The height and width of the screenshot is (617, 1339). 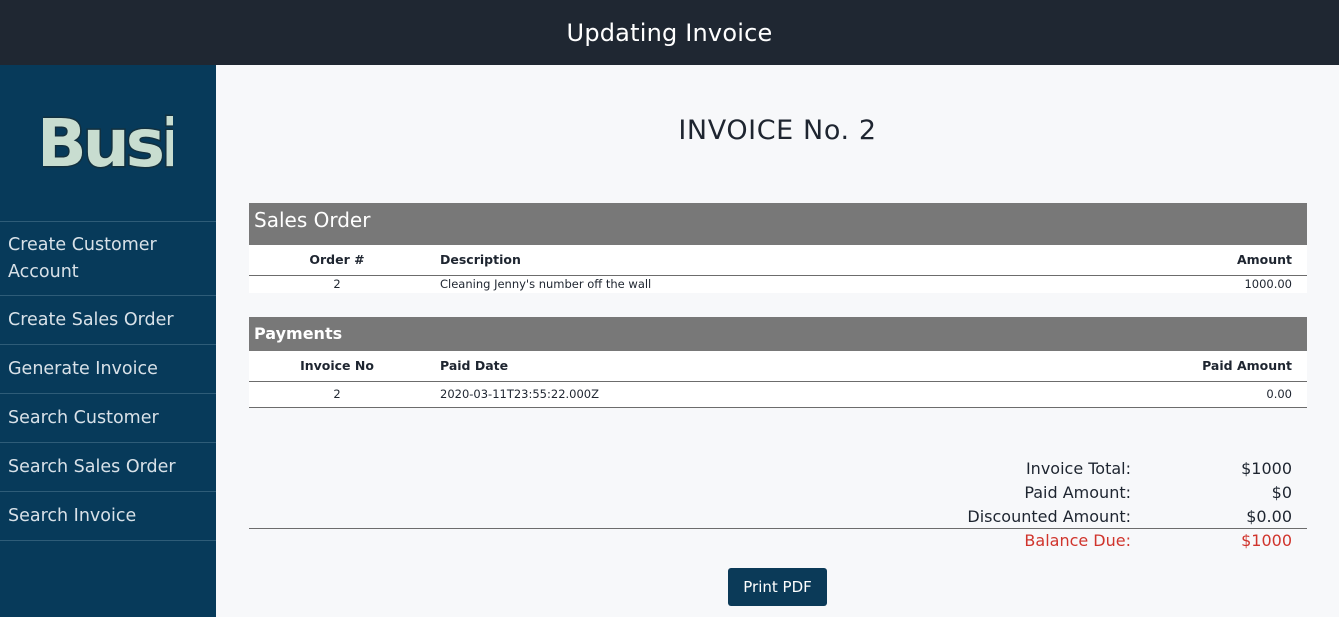 What do you see at coordinates (777, 587) in the screenshot?
I see `print-pdf-button: Print PDF` at bounding box center [777, 587].